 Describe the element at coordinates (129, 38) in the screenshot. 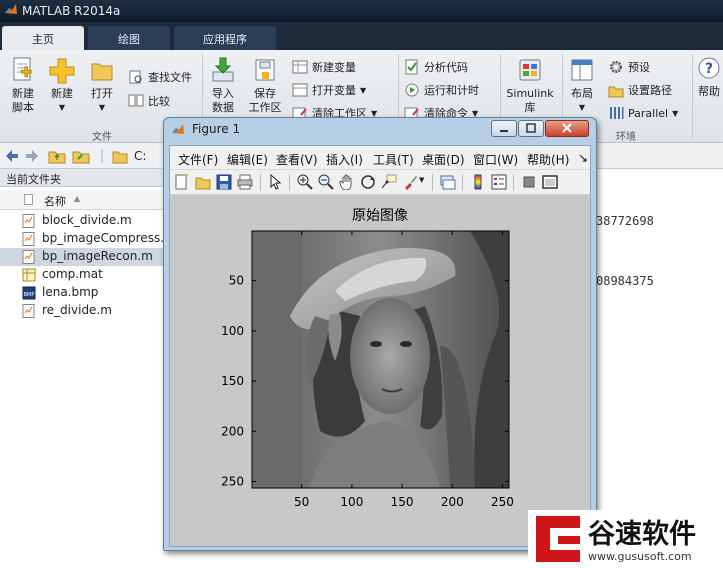

I see `tab-plots: 绘图` at that location.